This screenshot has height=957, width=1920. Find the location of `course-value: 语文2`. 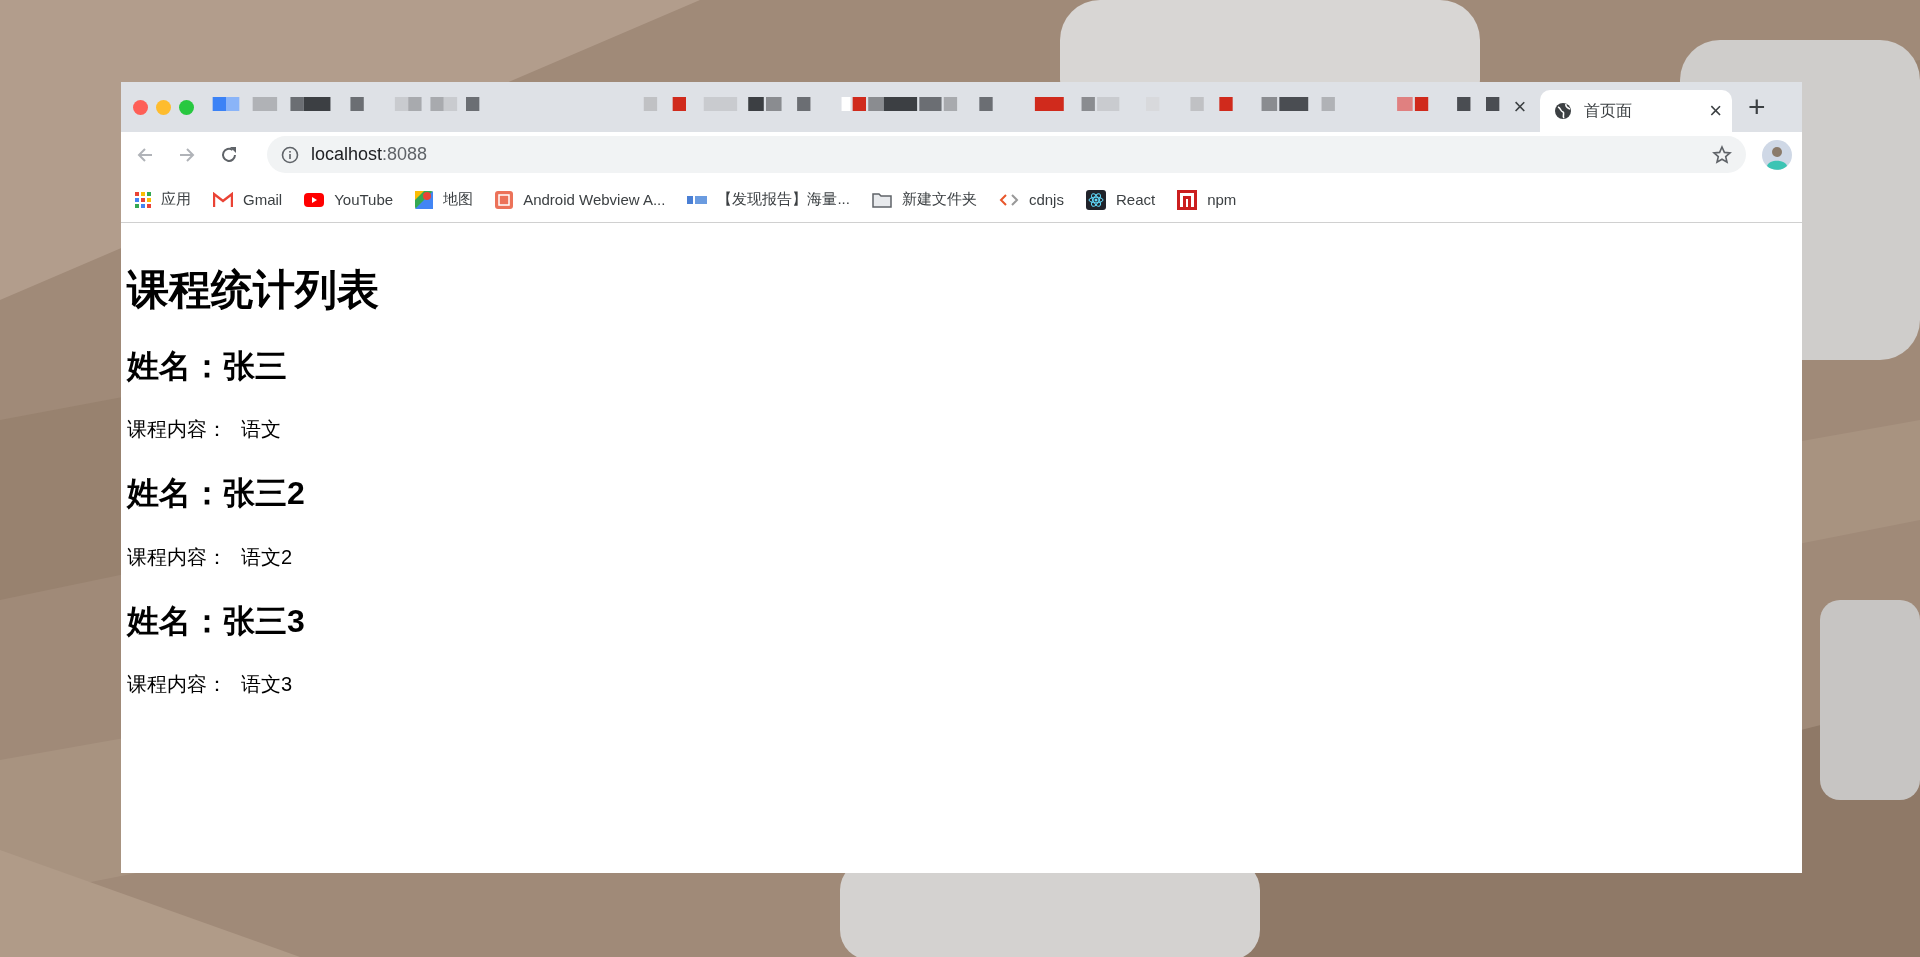

course-value: 语文2 is located at coordinates (267, 556).